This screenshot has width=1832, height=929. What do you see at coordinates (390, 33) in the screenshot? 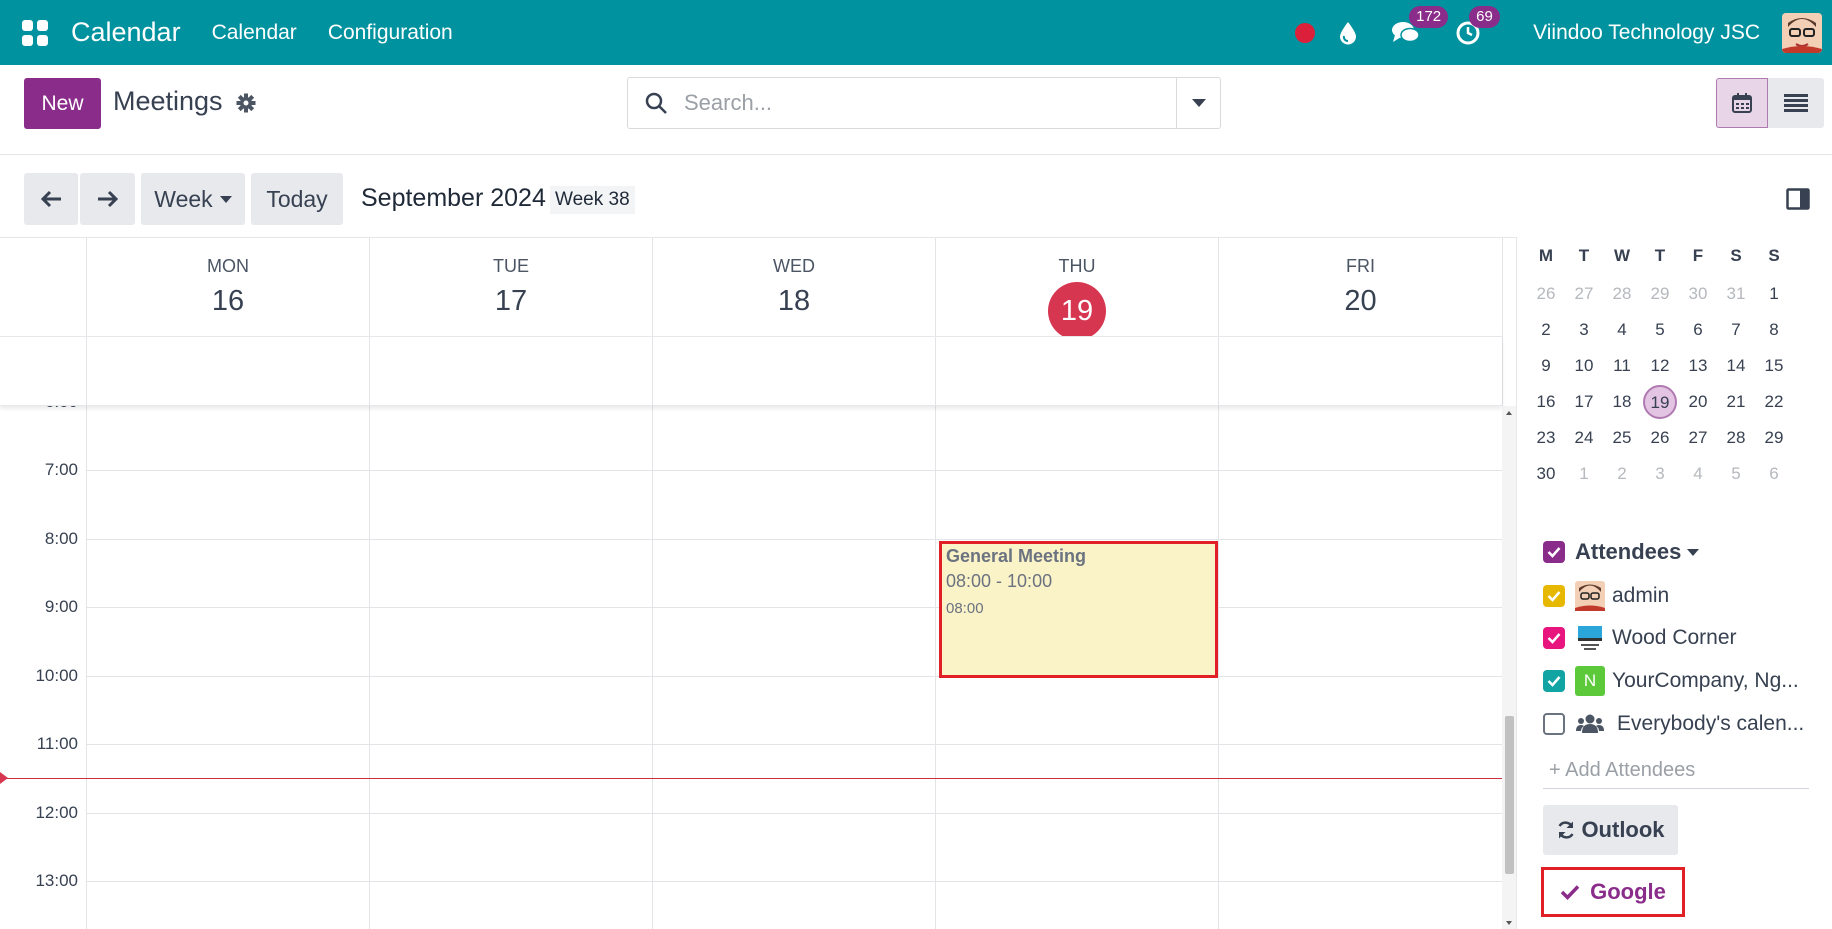
I see `menu-configuration: Configuration` at bounding box center [390, 33].